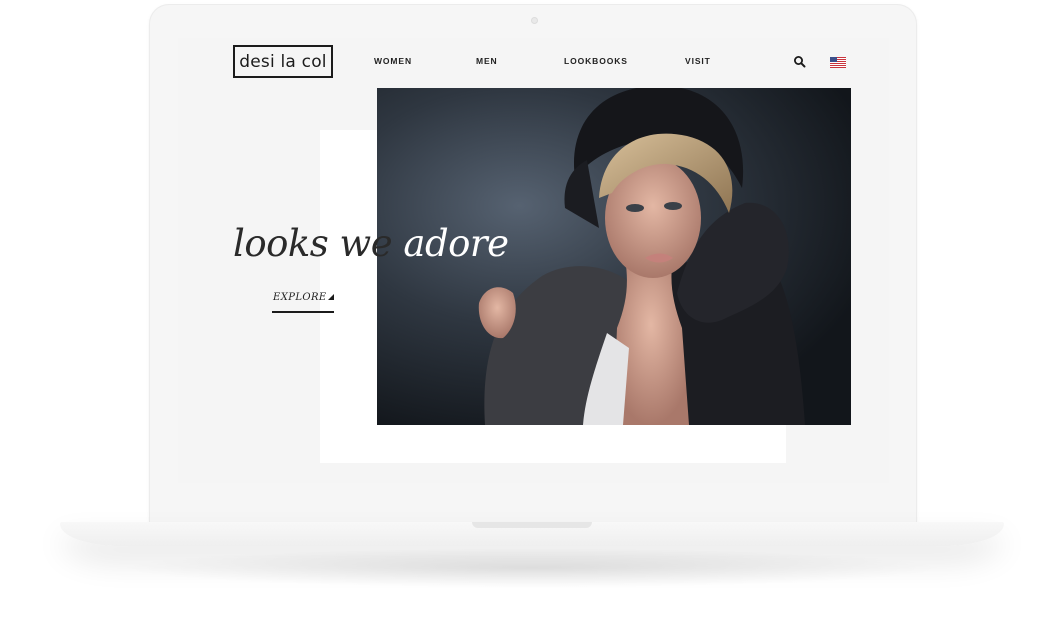  What do you see at coordinates (331, 297) in the screenshot?
I see `corner-arrow-icon` at bounding box center [331, 297].